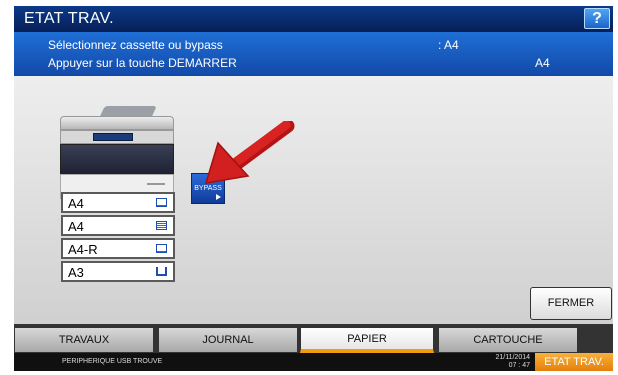  What do you see at coordinates (519, 365) in the screenshot?
I see `status-time: 07 : 47` at bounding box center [519, 365].